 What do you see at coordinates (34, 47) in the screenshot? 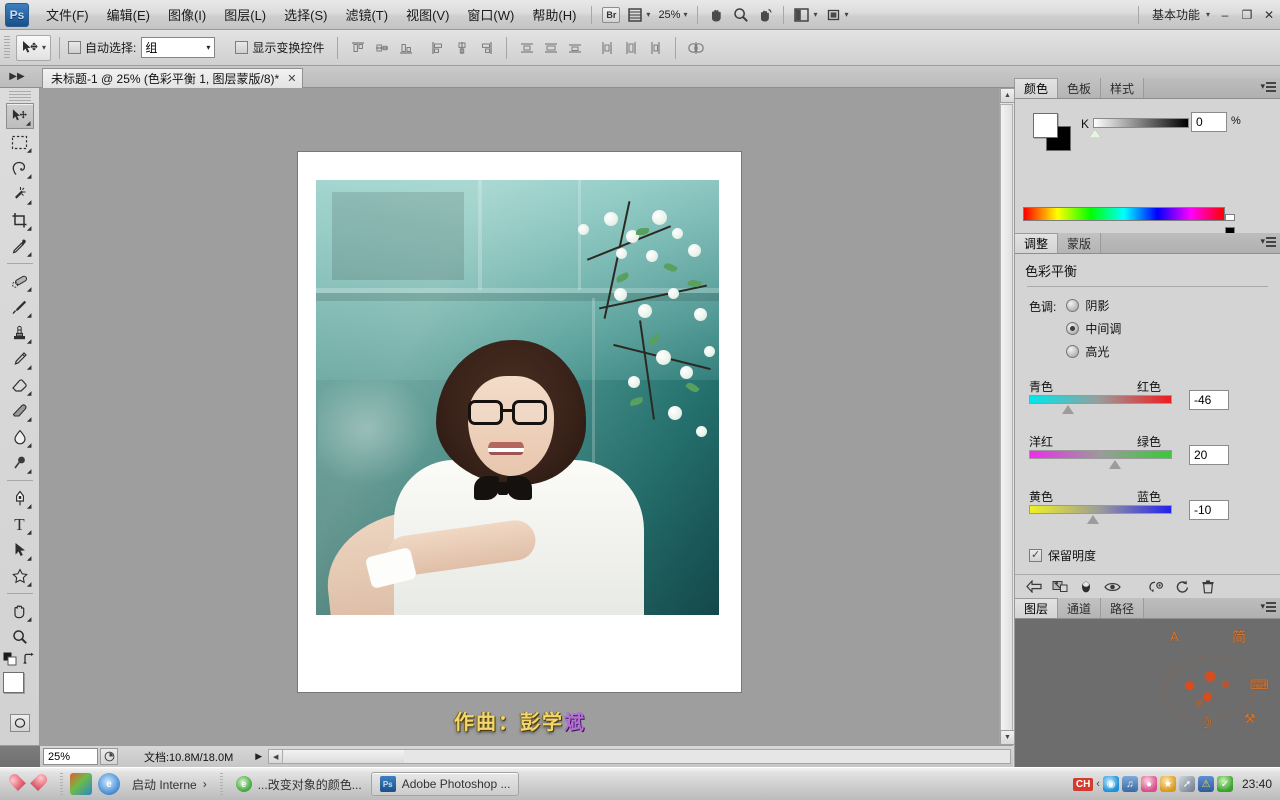
I see `current-tool-preview: ▾` at bounding box center [34, 47].